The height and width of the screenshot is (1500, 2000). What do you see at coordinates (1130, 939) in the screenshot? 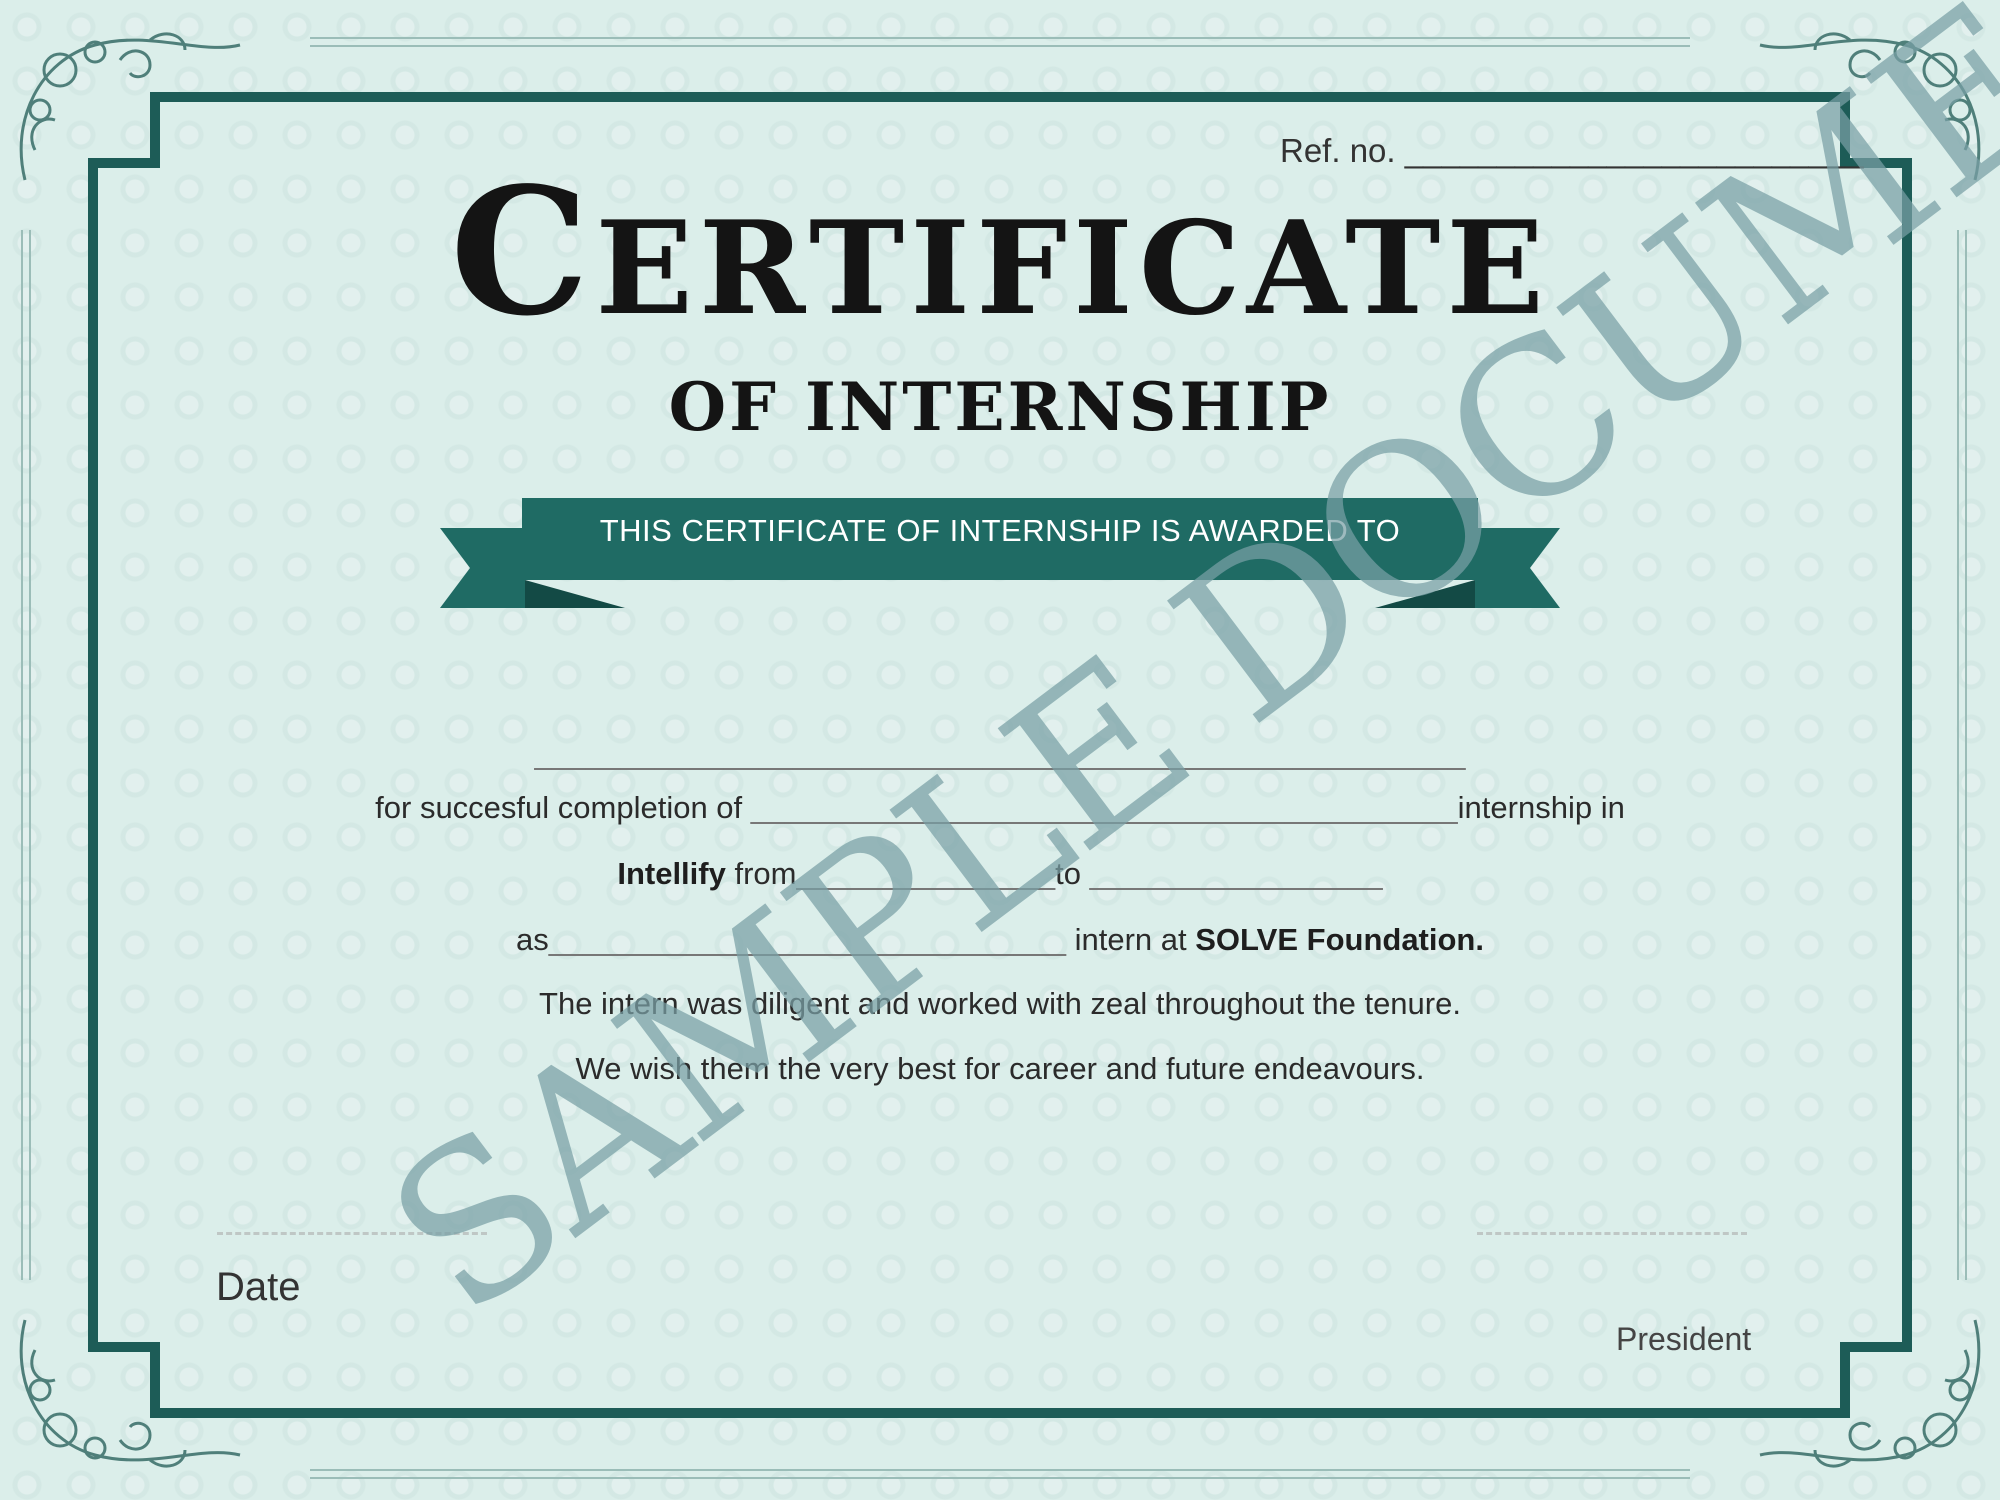
I see `line3-middle: intern at` at bounding box center [1130, 939].